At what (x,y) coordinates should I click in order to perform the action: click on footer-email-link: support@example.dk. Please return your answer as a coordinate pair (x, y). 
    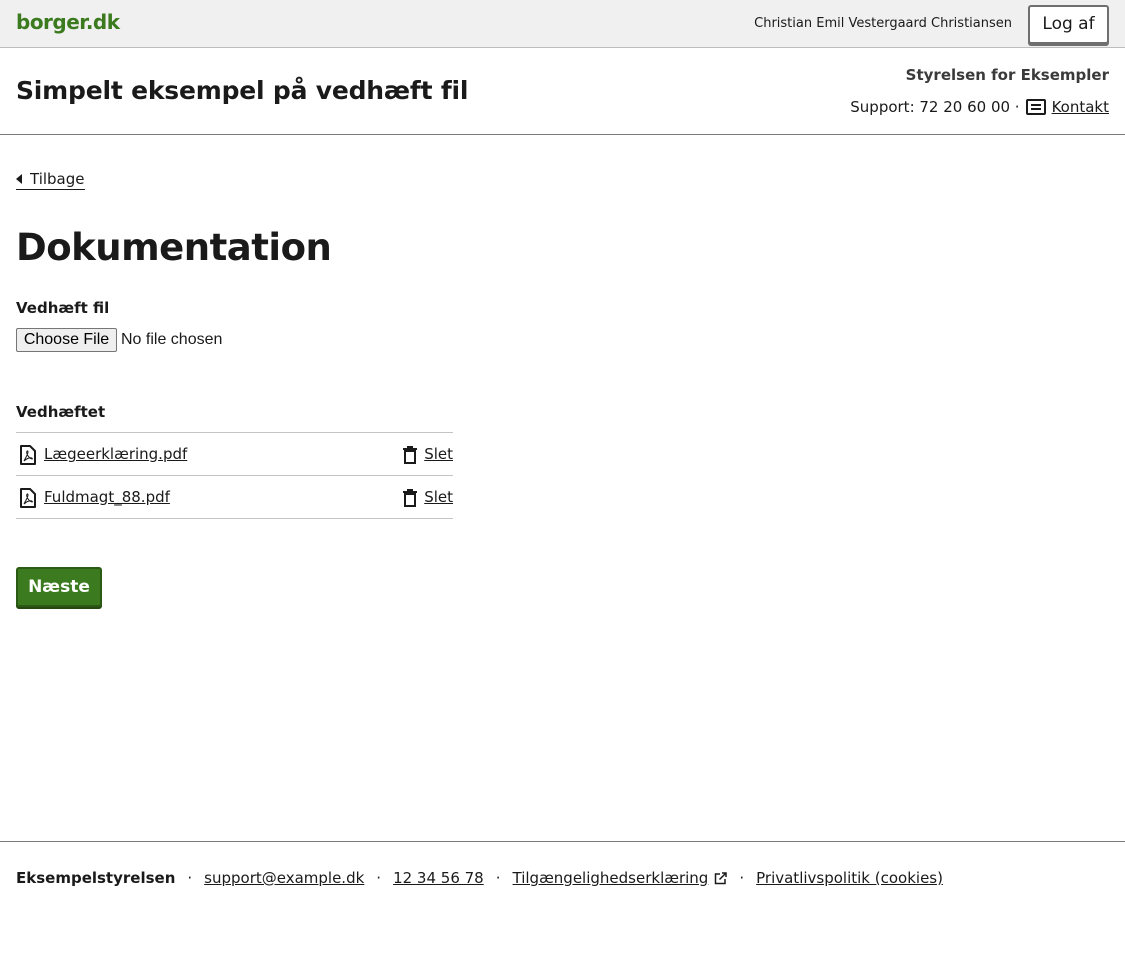
    Looking at the image, I should click on (284, 878).